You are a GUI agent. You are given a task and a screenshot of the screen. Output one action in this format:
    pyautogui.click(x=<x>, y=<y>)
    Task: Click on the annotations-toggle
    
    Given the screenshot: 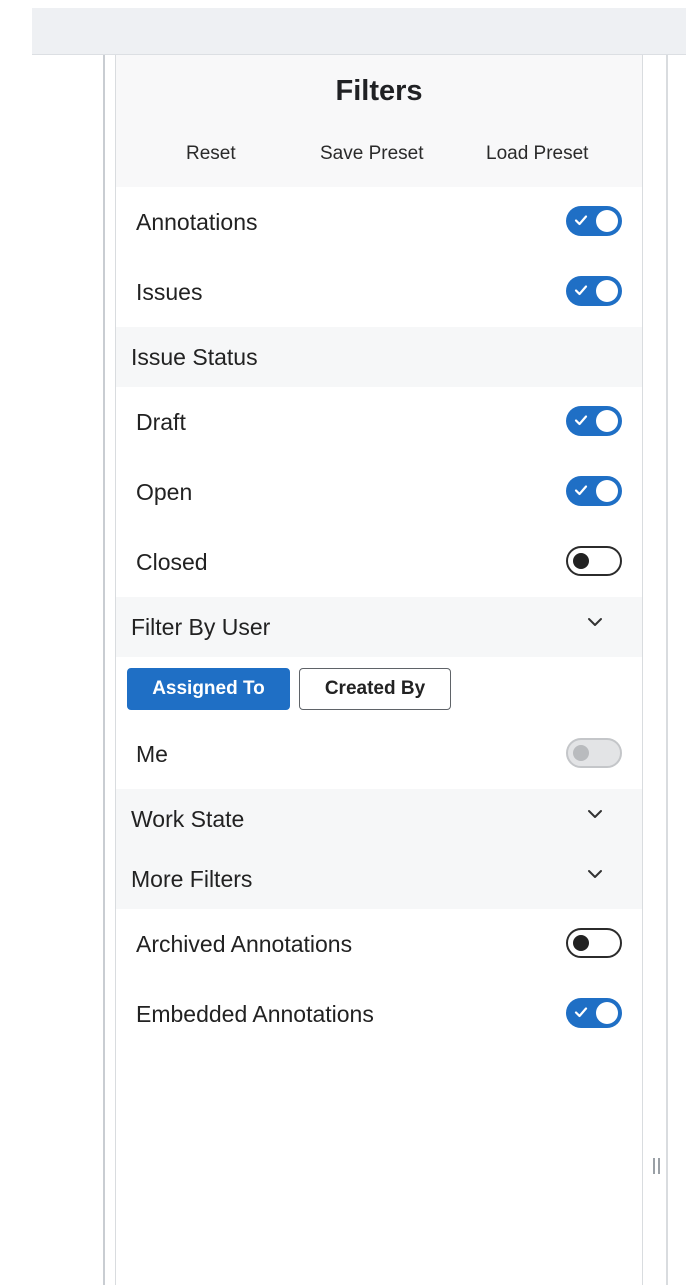 What is the action you would take?
    pyautogui.click(x=594, y=221)
    